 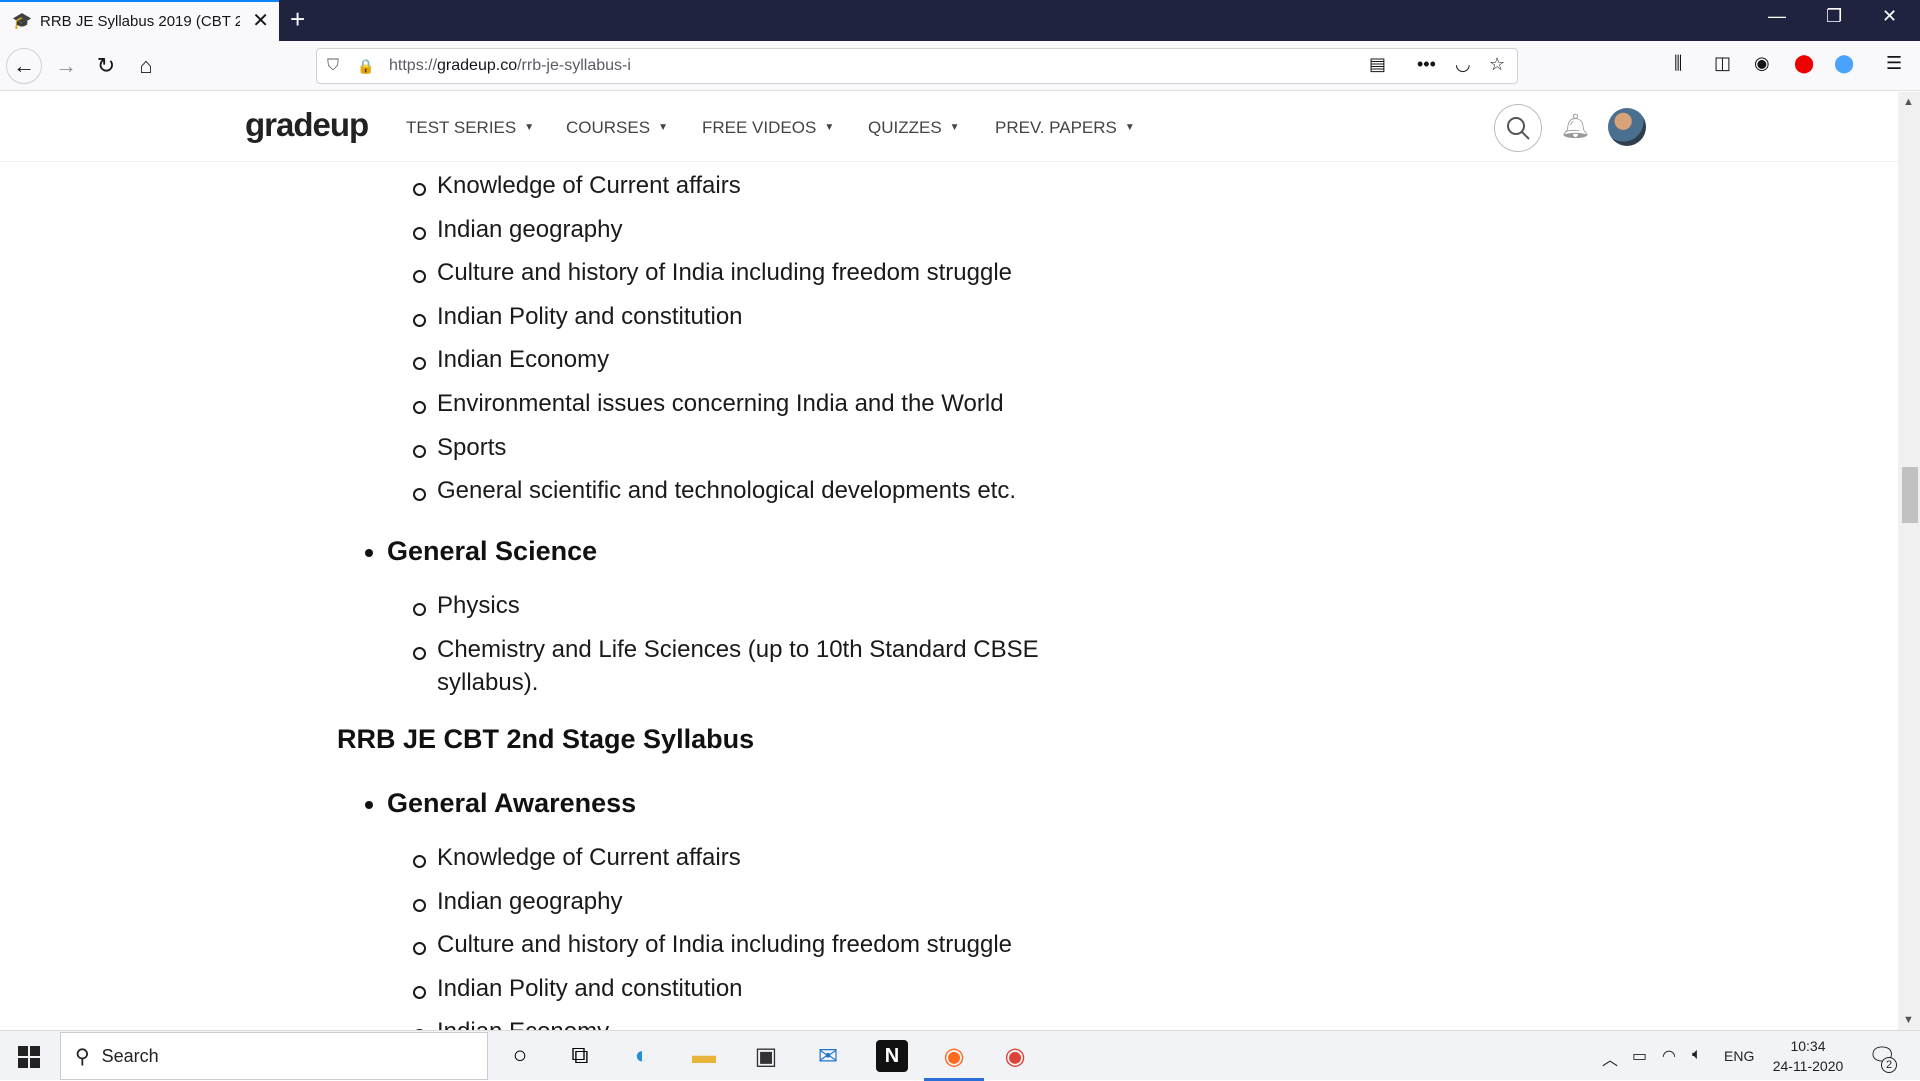 What do you see at coordinates (481, 551) in the screenshot?
I see `general-science-heading: General Science` at bounding box center [481, 551].